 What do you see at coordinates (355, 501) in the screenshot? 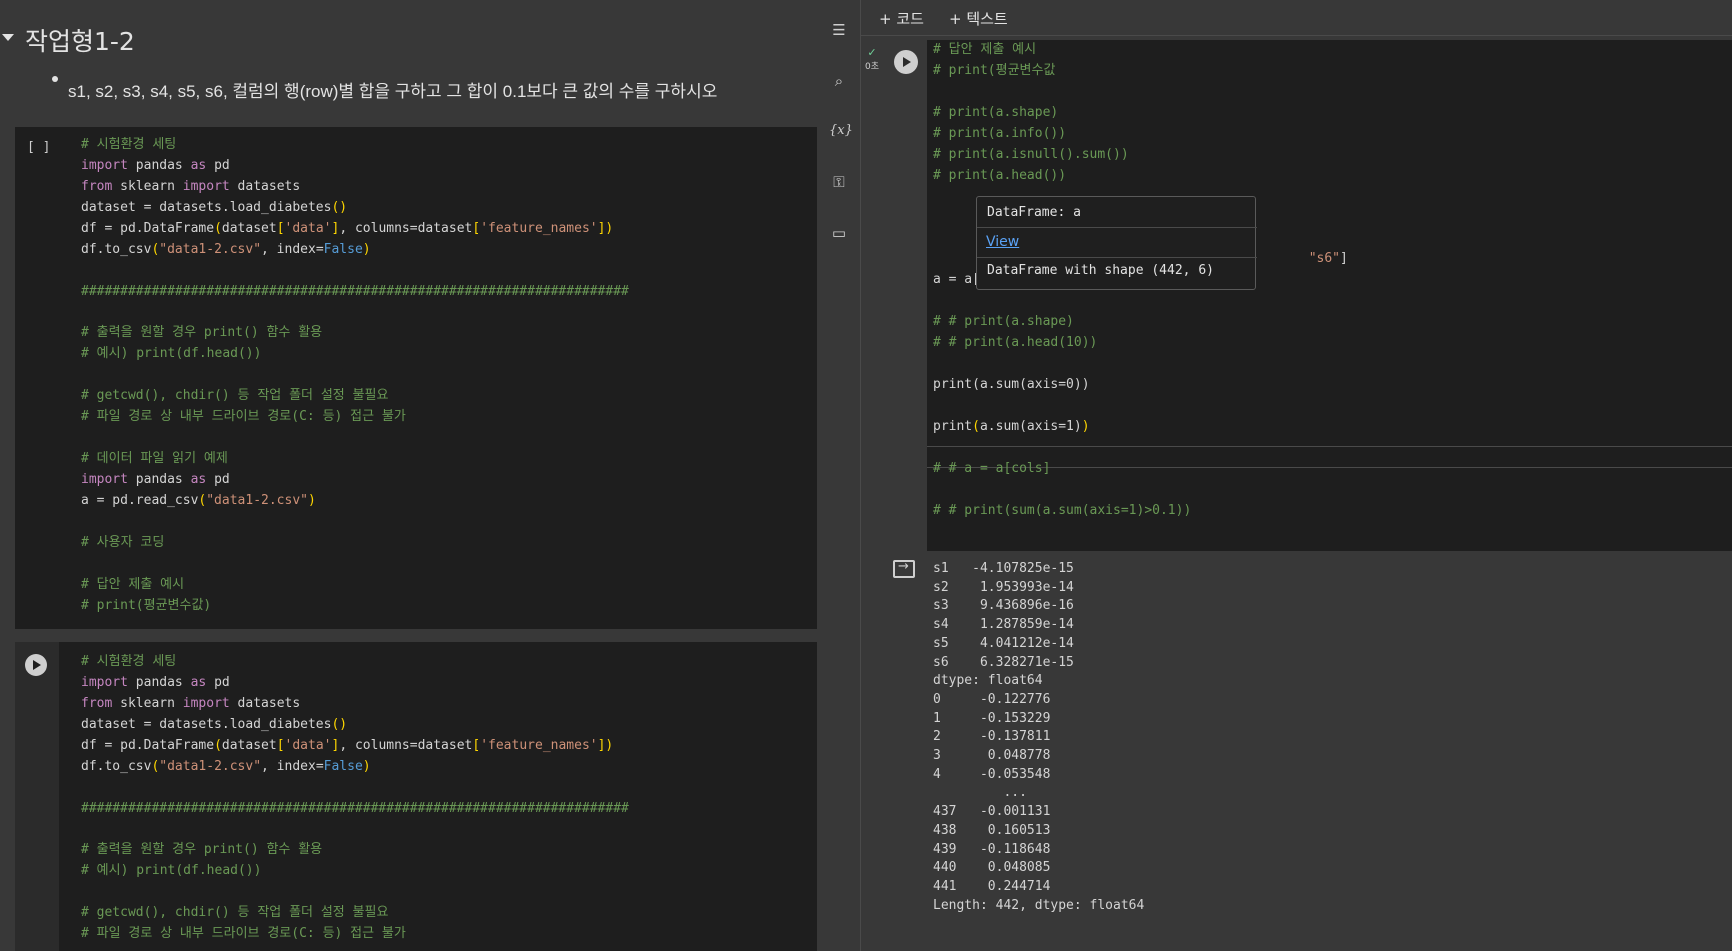
I see `code-line: a = pd.read_csv("data1-2.csv")` at bounding box center [355, 501].